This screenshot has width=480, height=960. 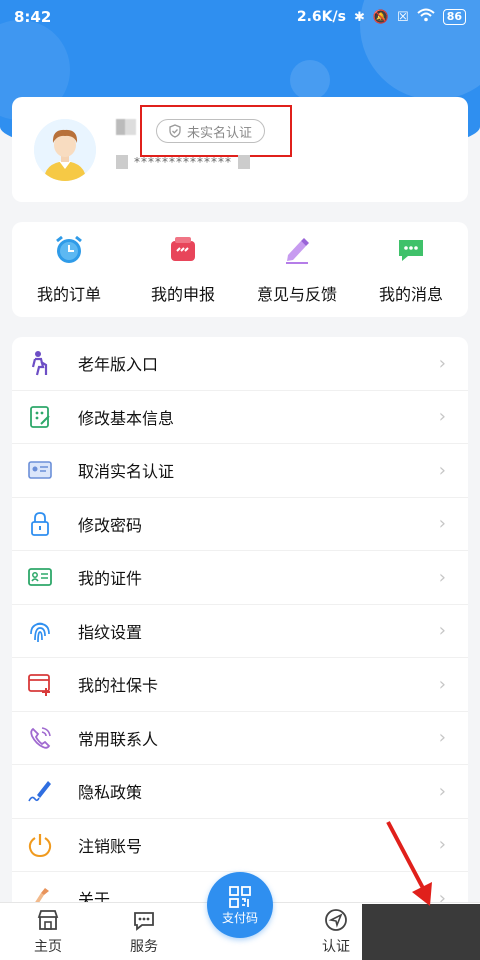 What do you see at coordinates (40, 791) in the screenshot?
I see `privacy-pen-icon` at bounding box center [40, 791].